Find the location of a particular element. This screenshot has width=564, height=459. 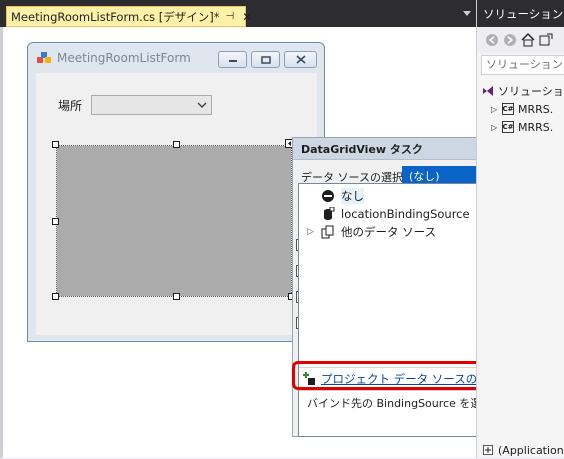

sync-icon is located at coordinates (546, 40).